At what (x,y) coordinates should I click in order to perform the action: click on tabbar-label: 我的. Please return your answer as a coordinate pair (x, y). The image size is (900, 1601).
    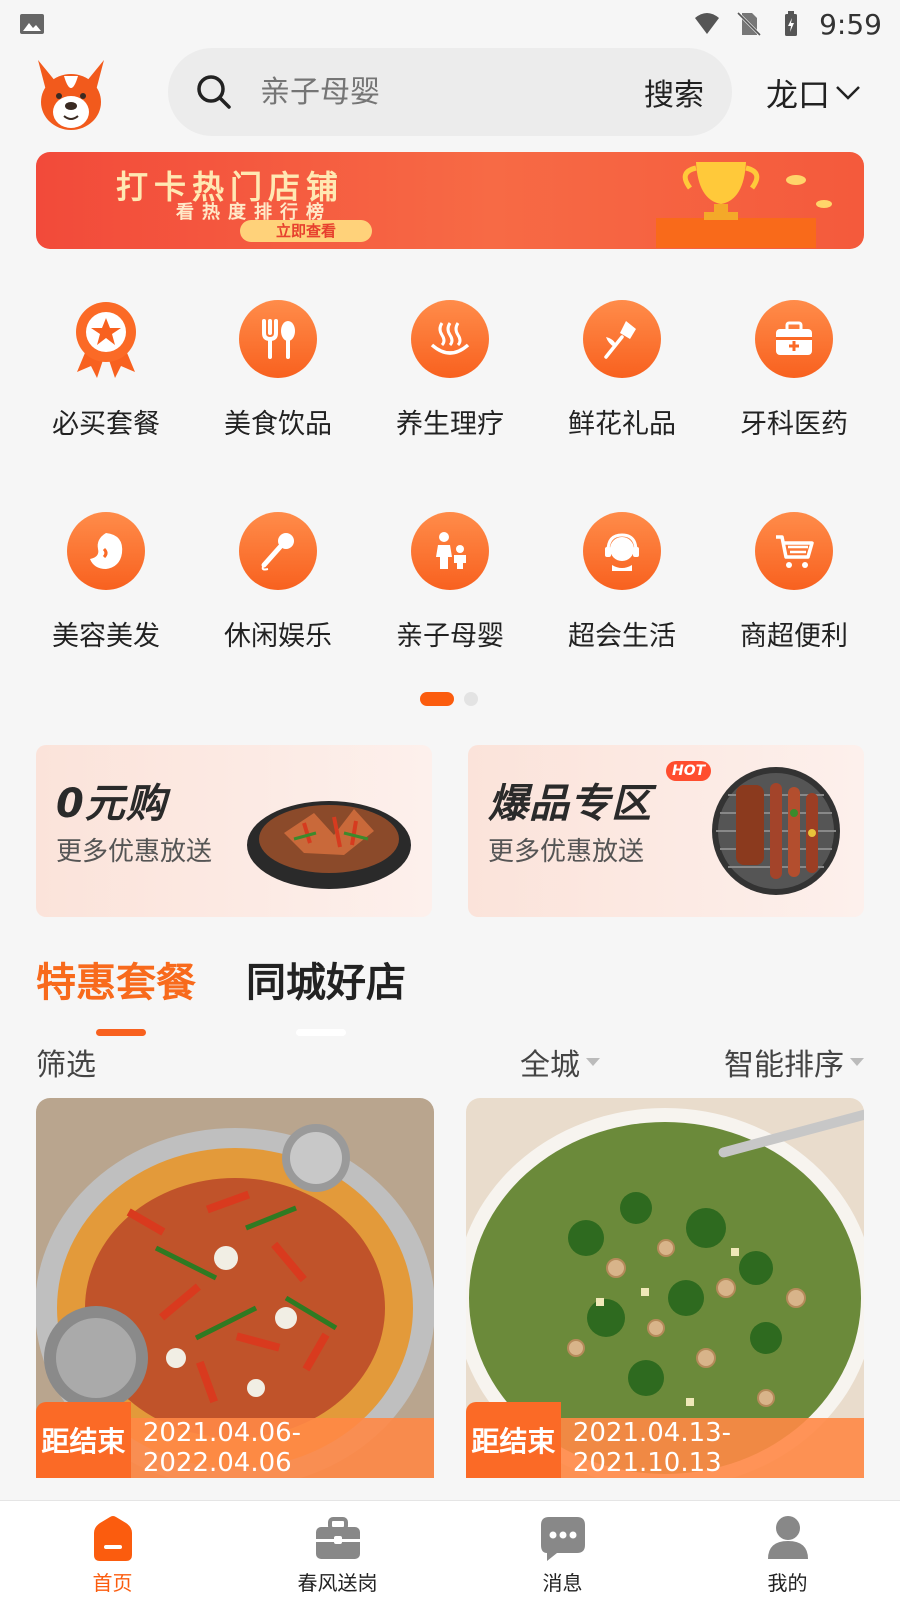
    Looking at the image, I should click on (787, 1583).